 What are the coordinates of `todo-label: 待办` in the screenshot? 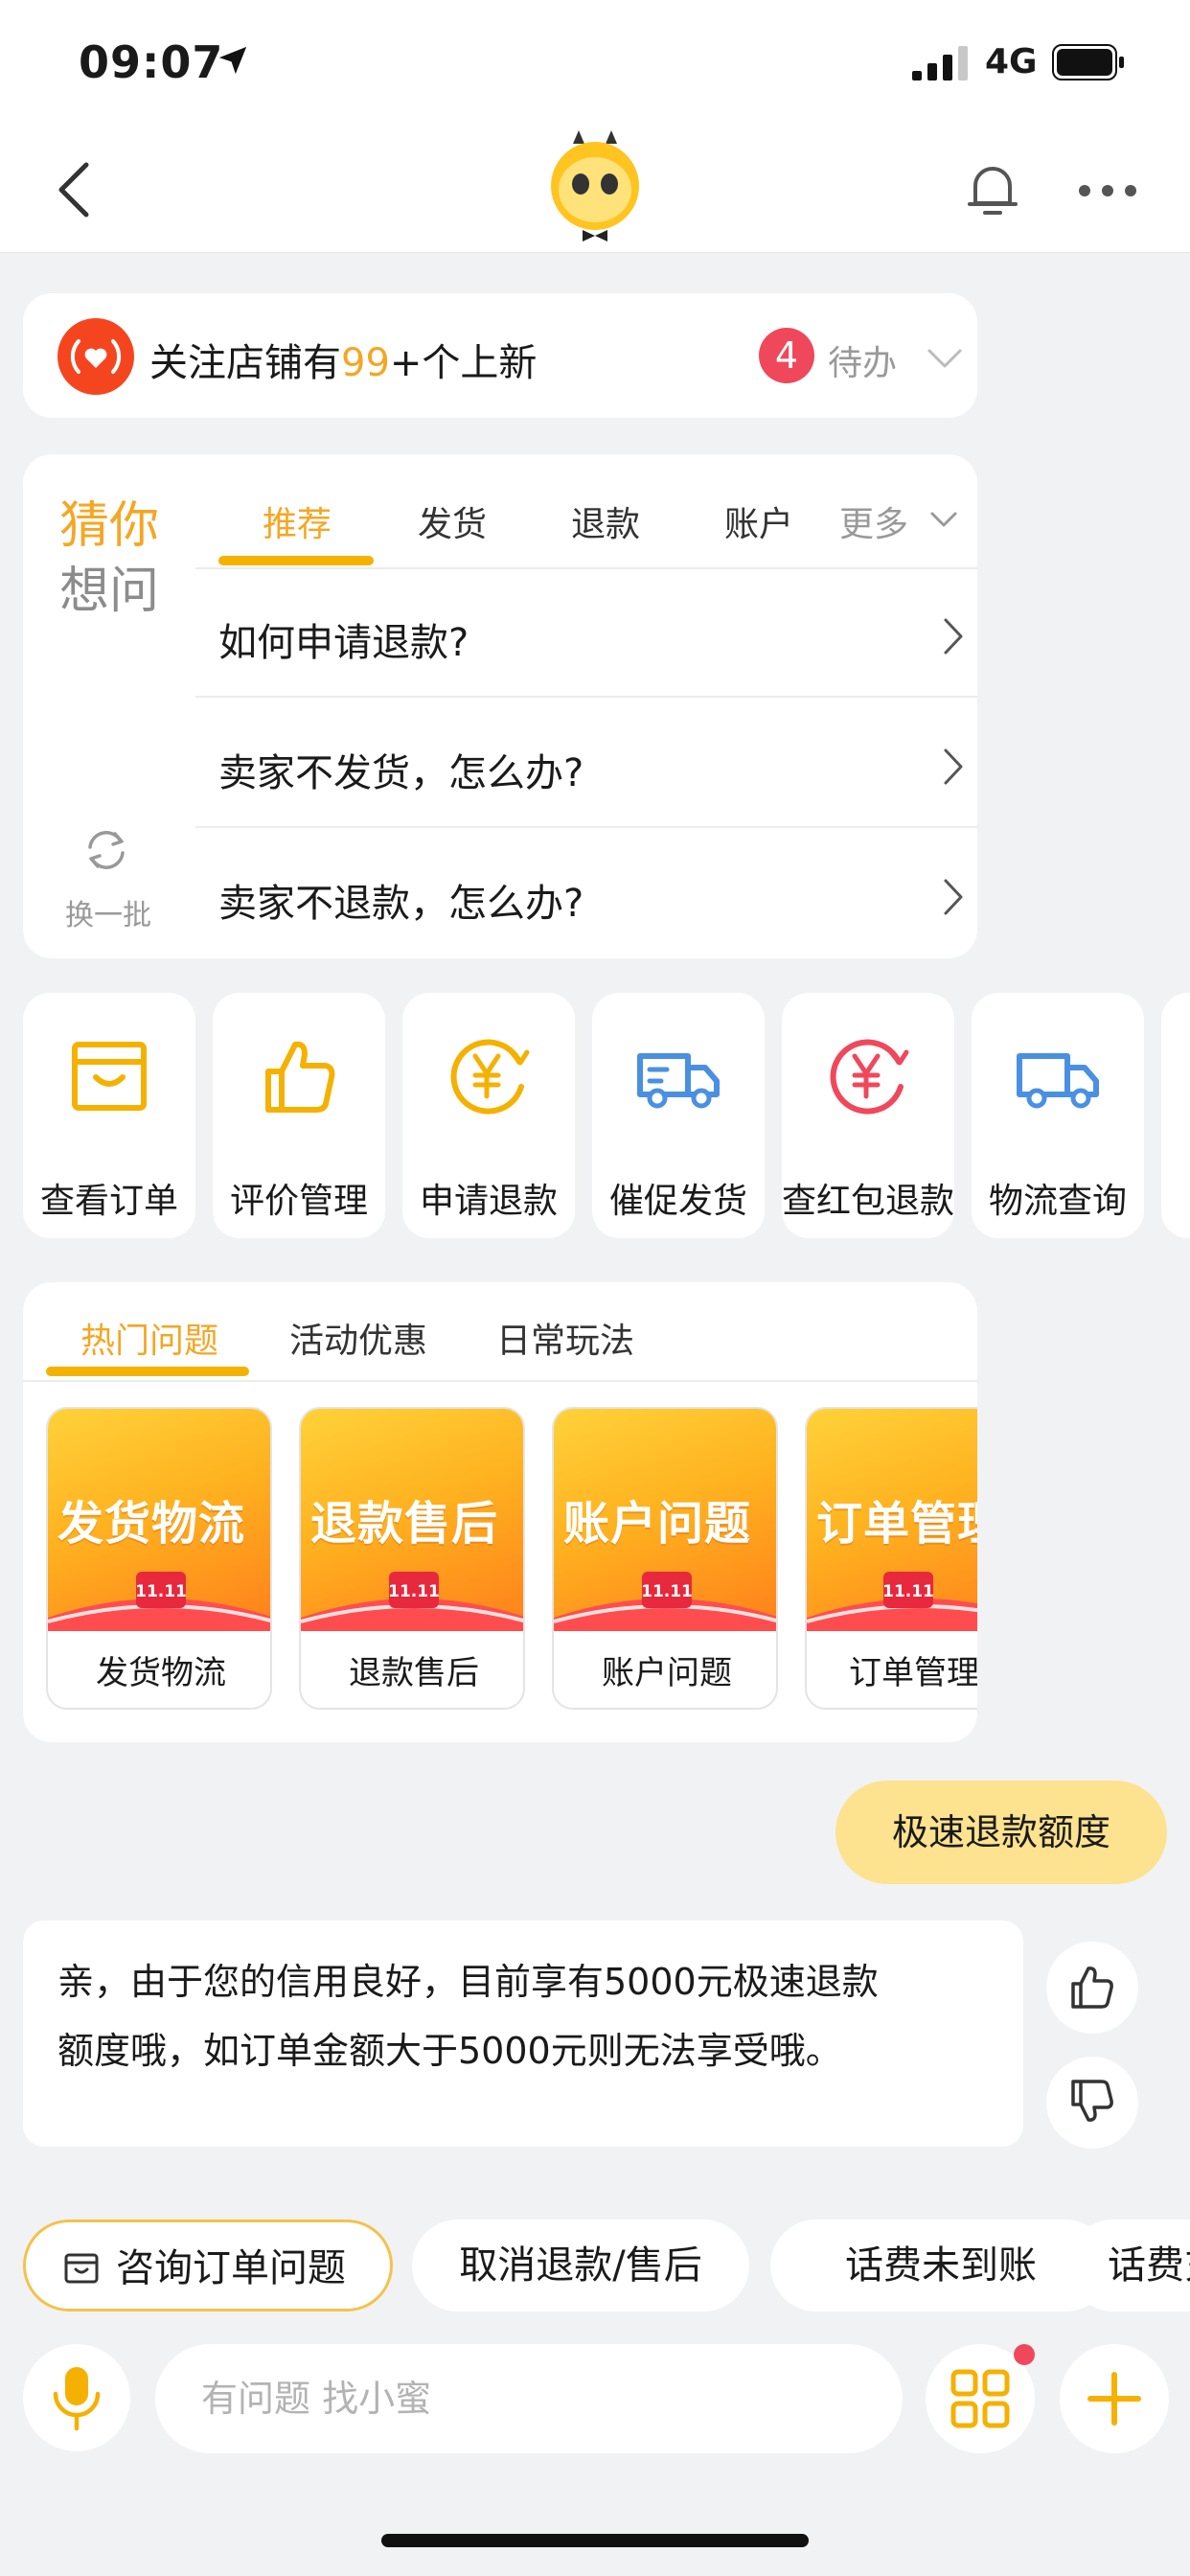 It's located at (863, 360).